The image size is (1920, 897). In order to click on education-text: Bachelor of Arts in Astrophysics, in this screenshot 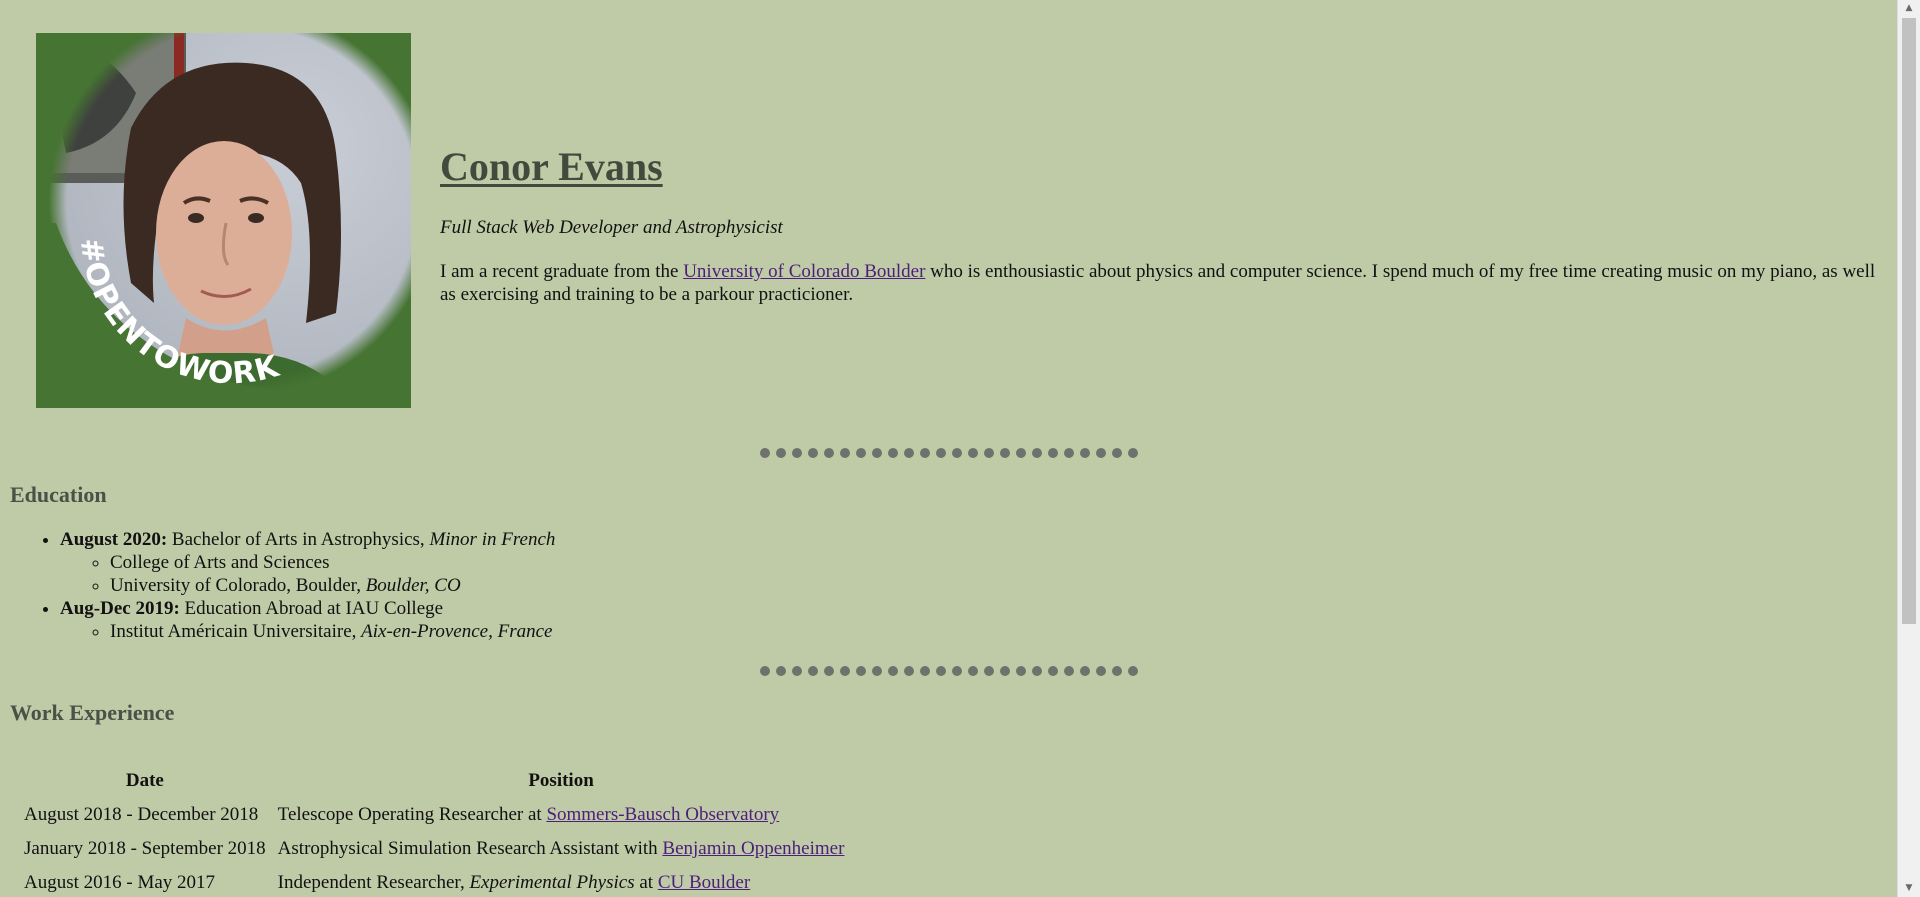, I will do `click(298, 539)`.